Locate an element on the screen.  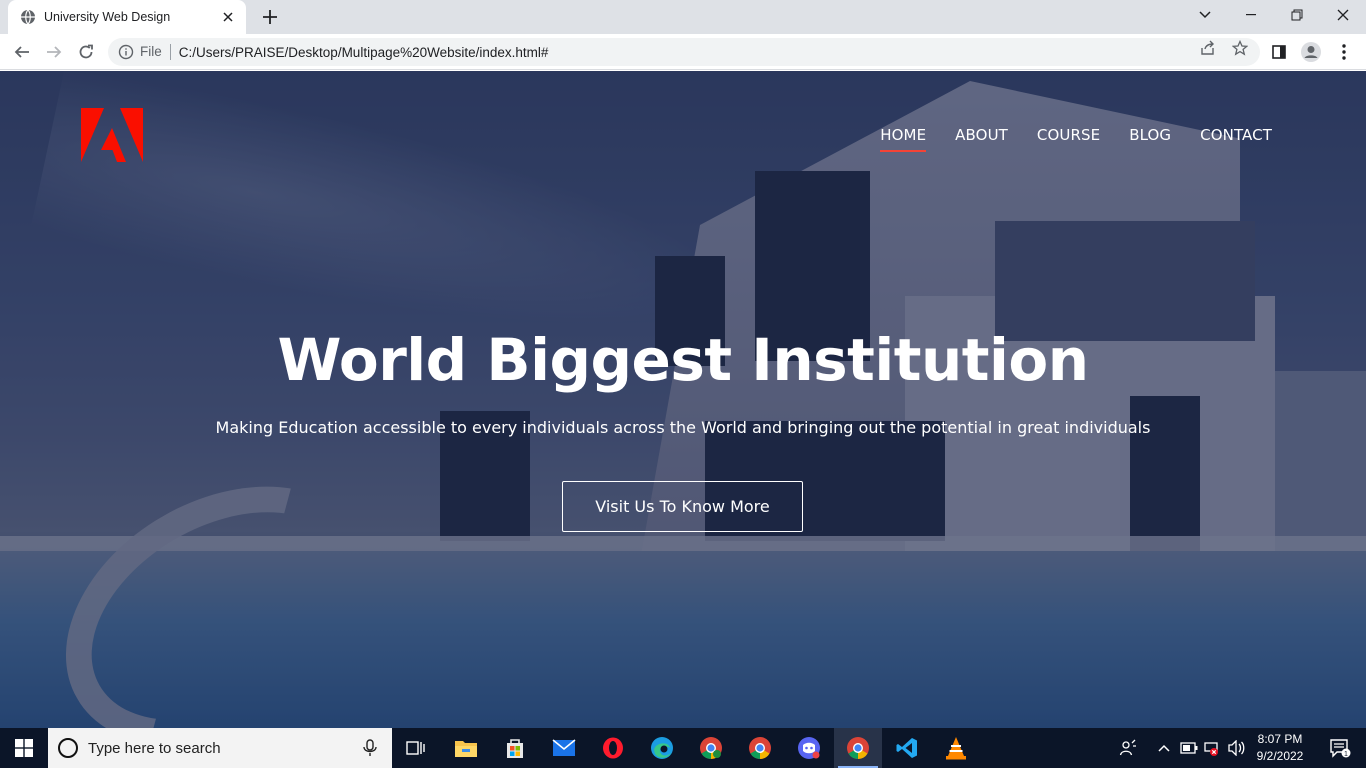
nav-course: COURSE is located at coordinates (1068, 138).